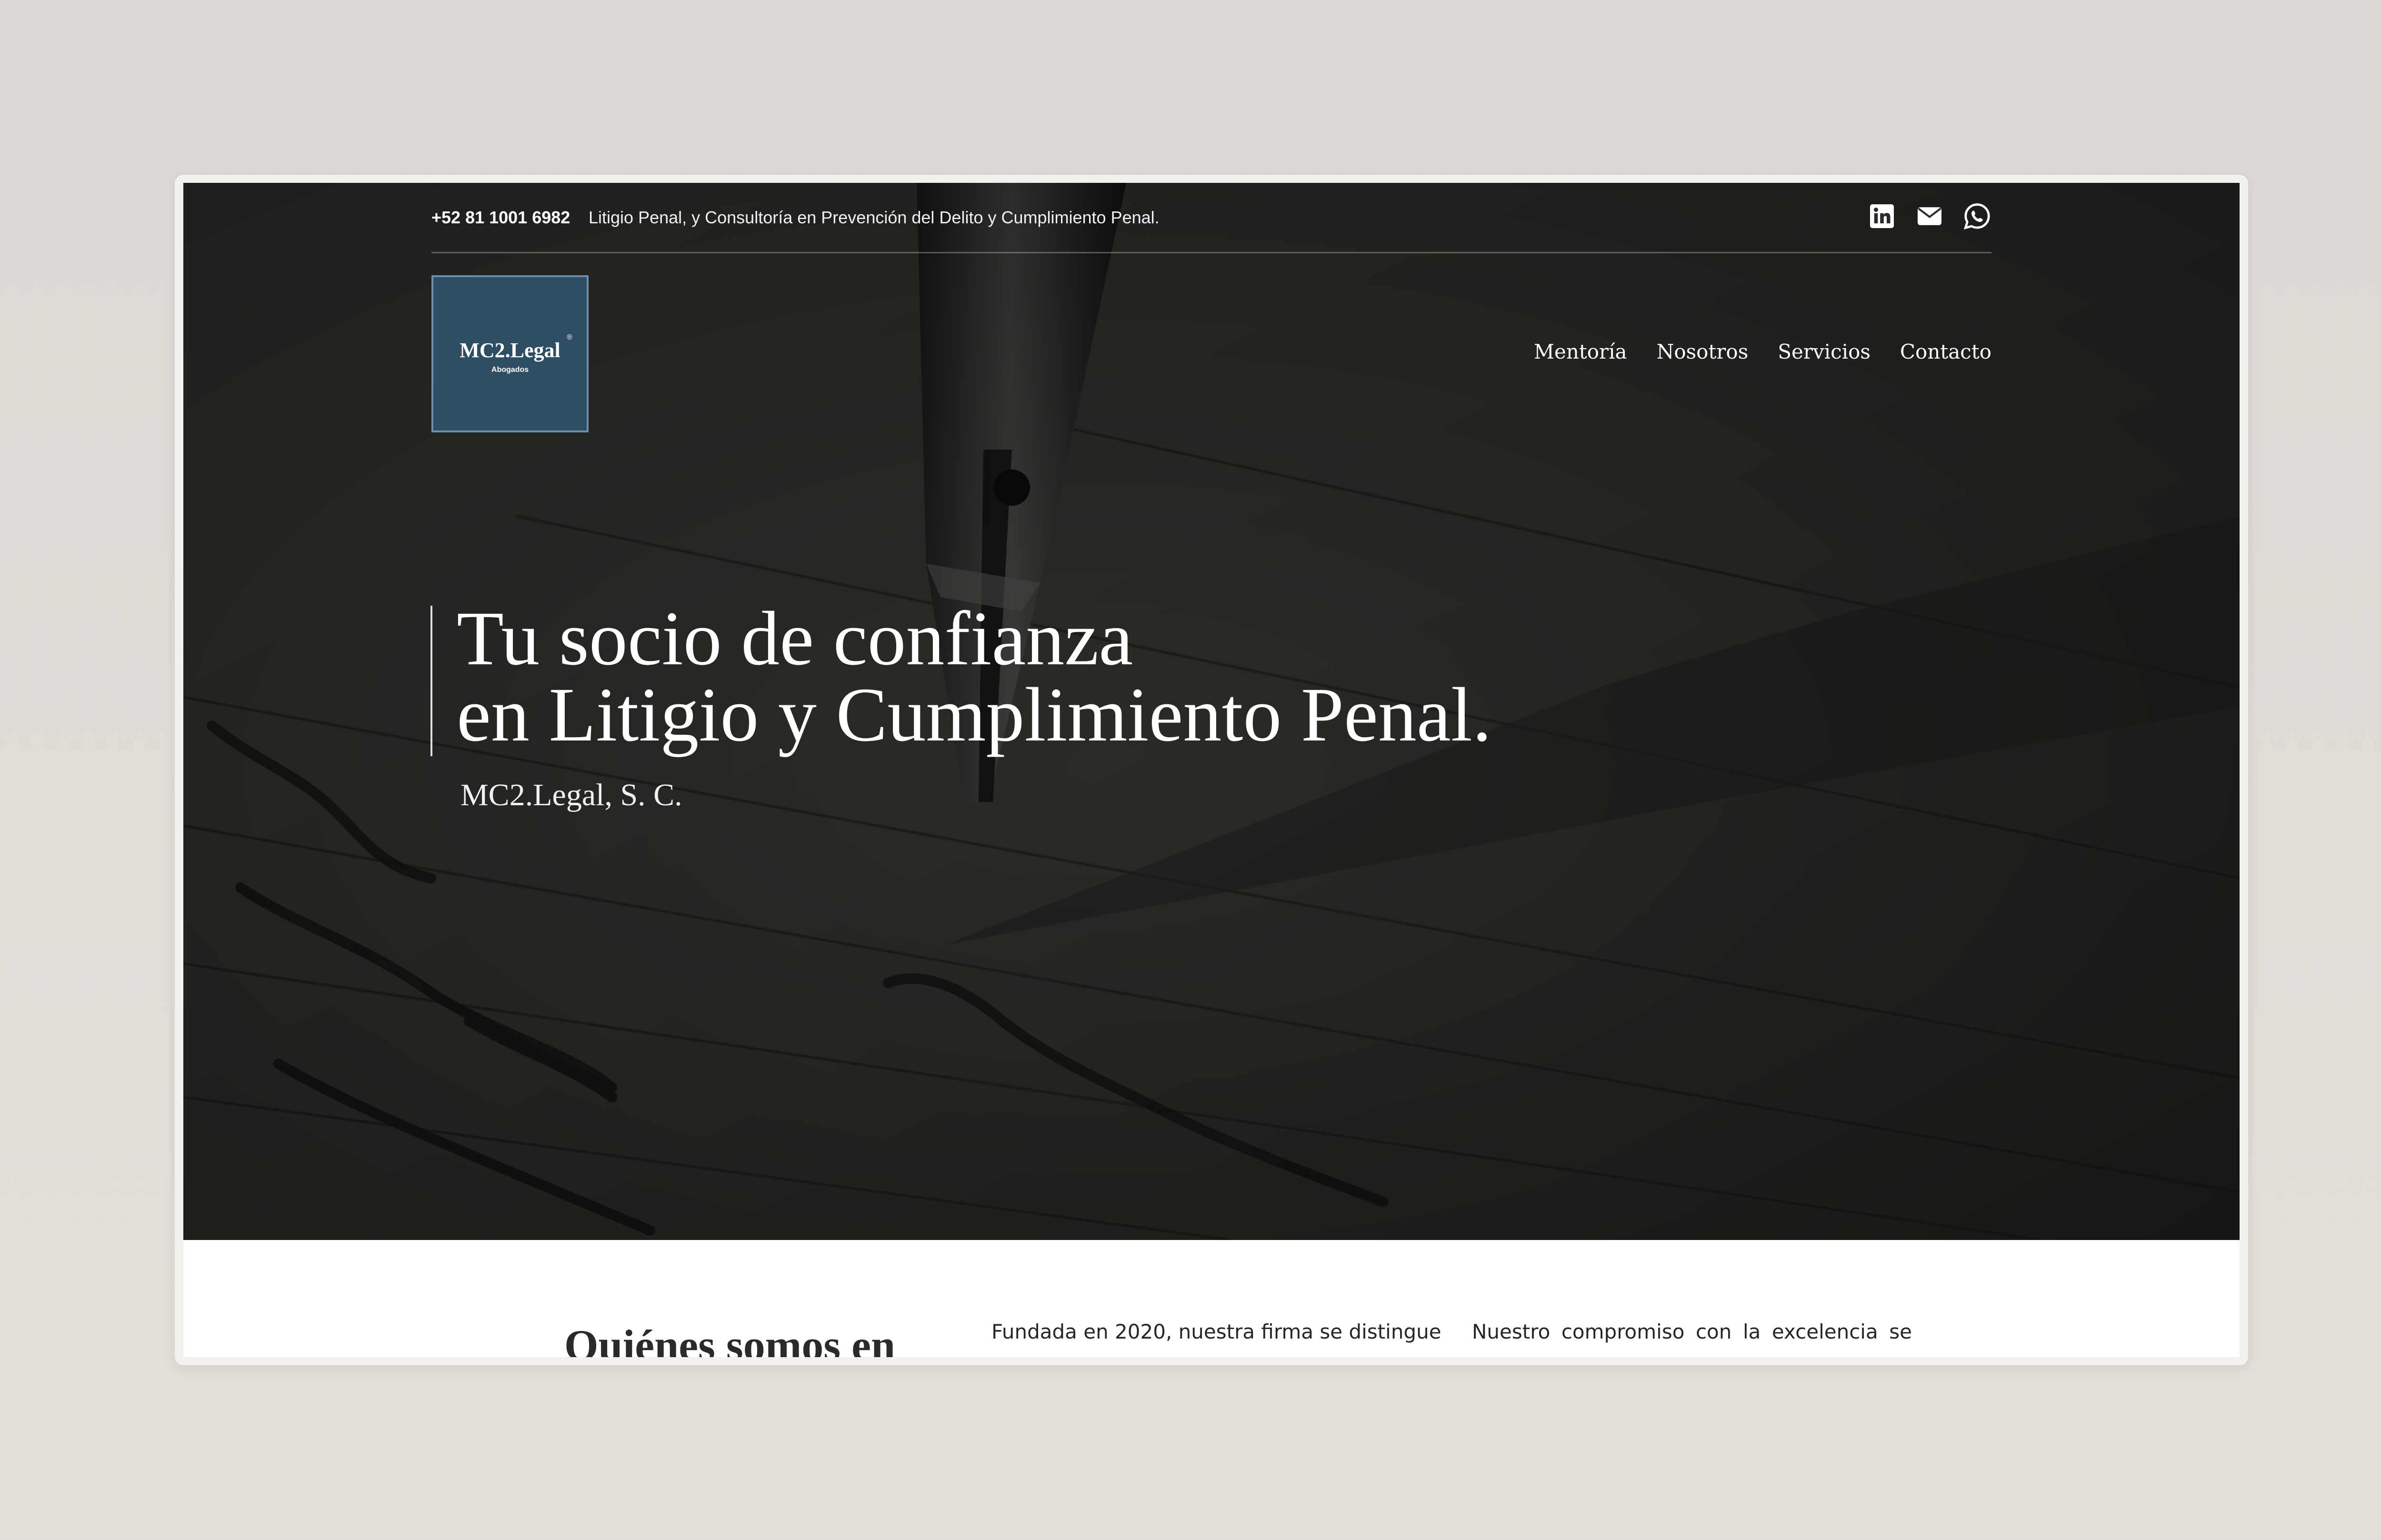  I want to click on about-column-2: Nuestro compromiso con la excelencia se, so click(1692, 1331).